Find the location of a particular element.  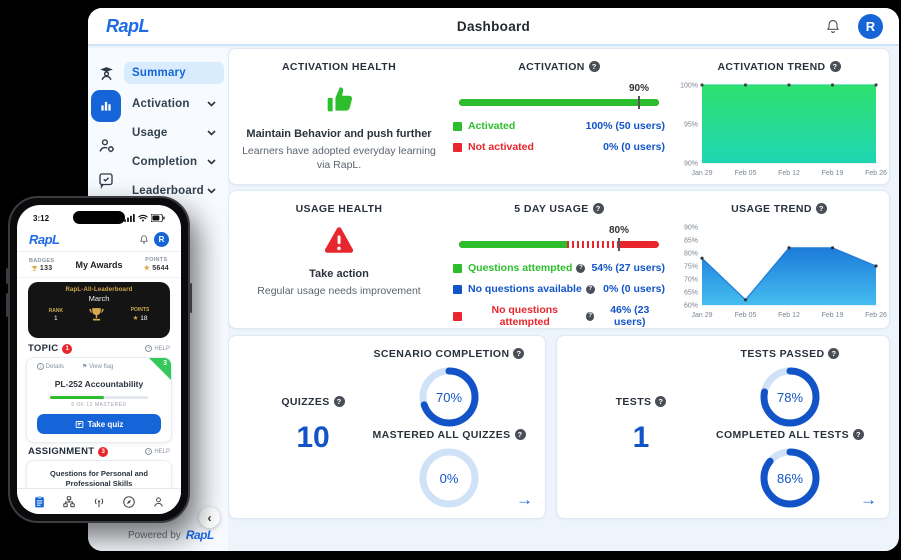

user-avatar: R is located at coordinates (870, 26).